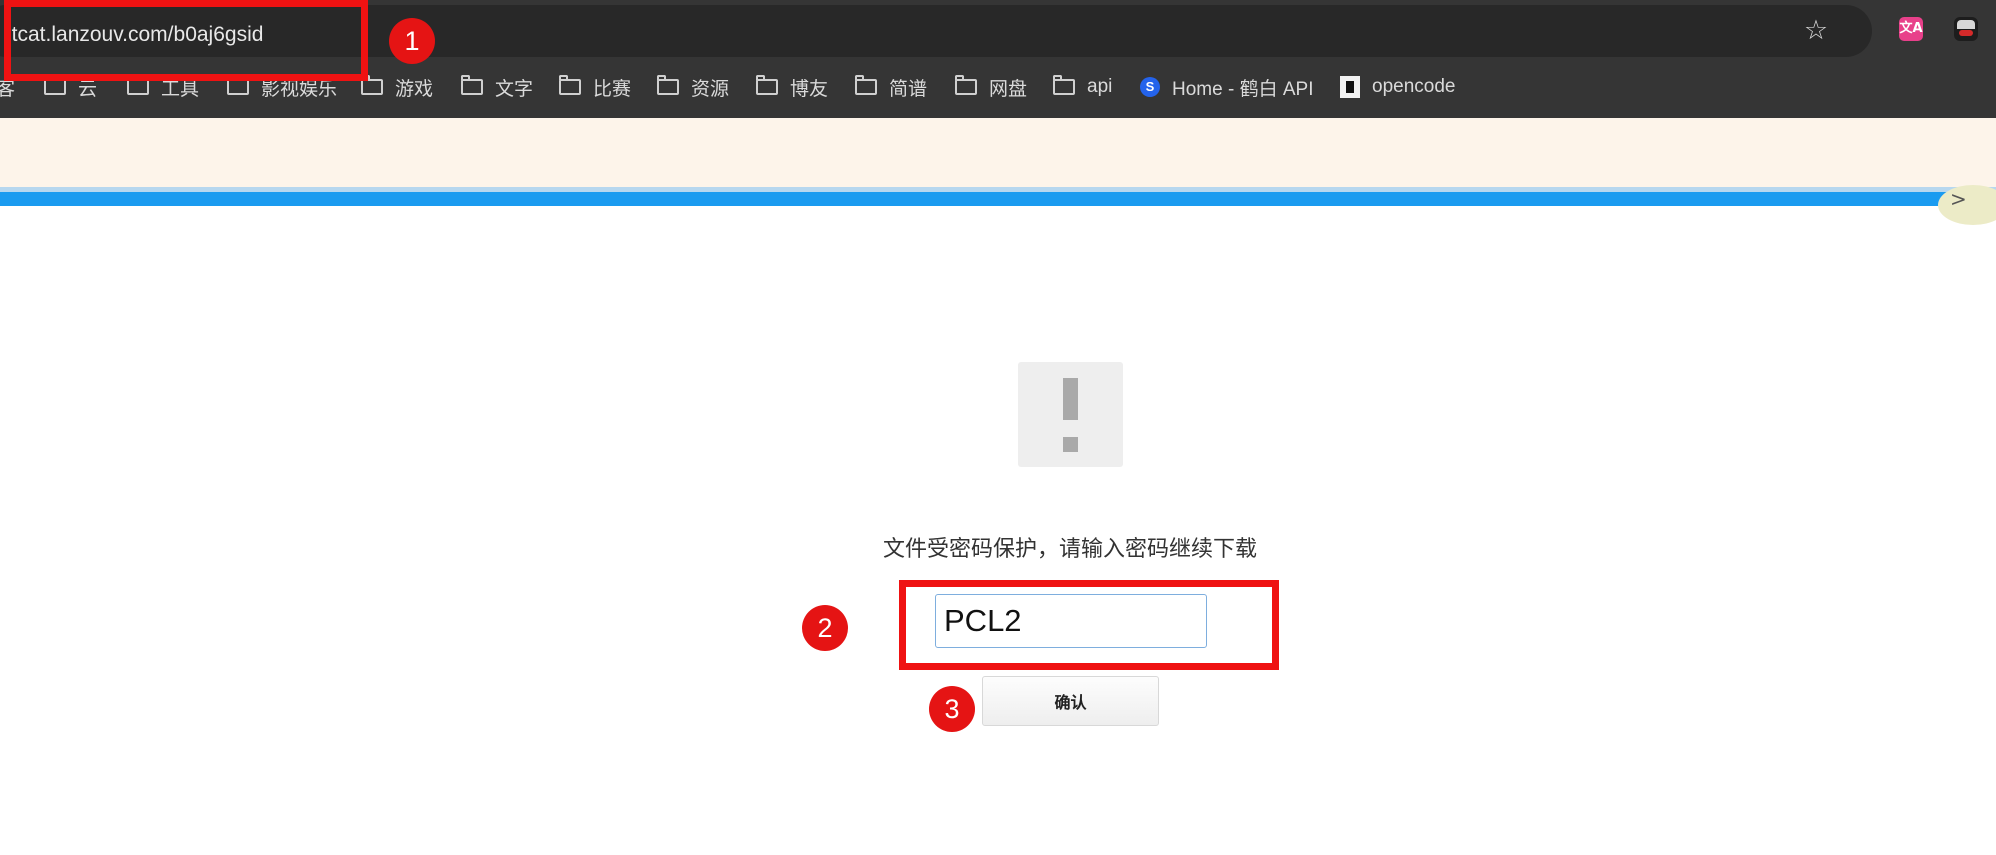 The image size is (1996, 855). I want to click on corner-arrow-icon: >, so click(1967, 205).